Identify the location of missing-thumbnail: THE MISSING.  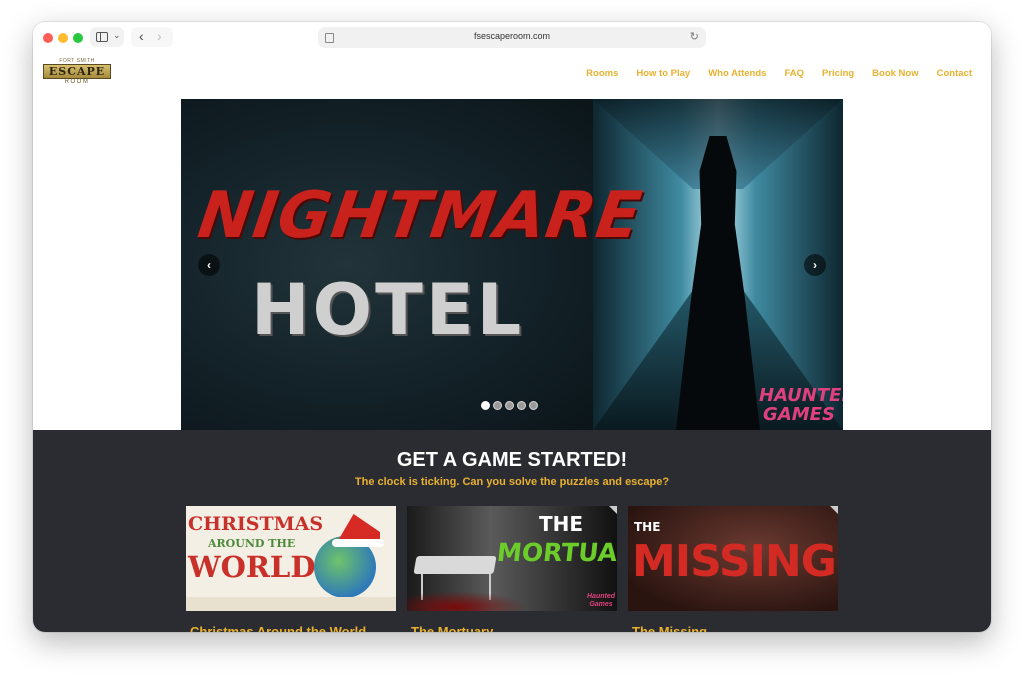
(733, 558).